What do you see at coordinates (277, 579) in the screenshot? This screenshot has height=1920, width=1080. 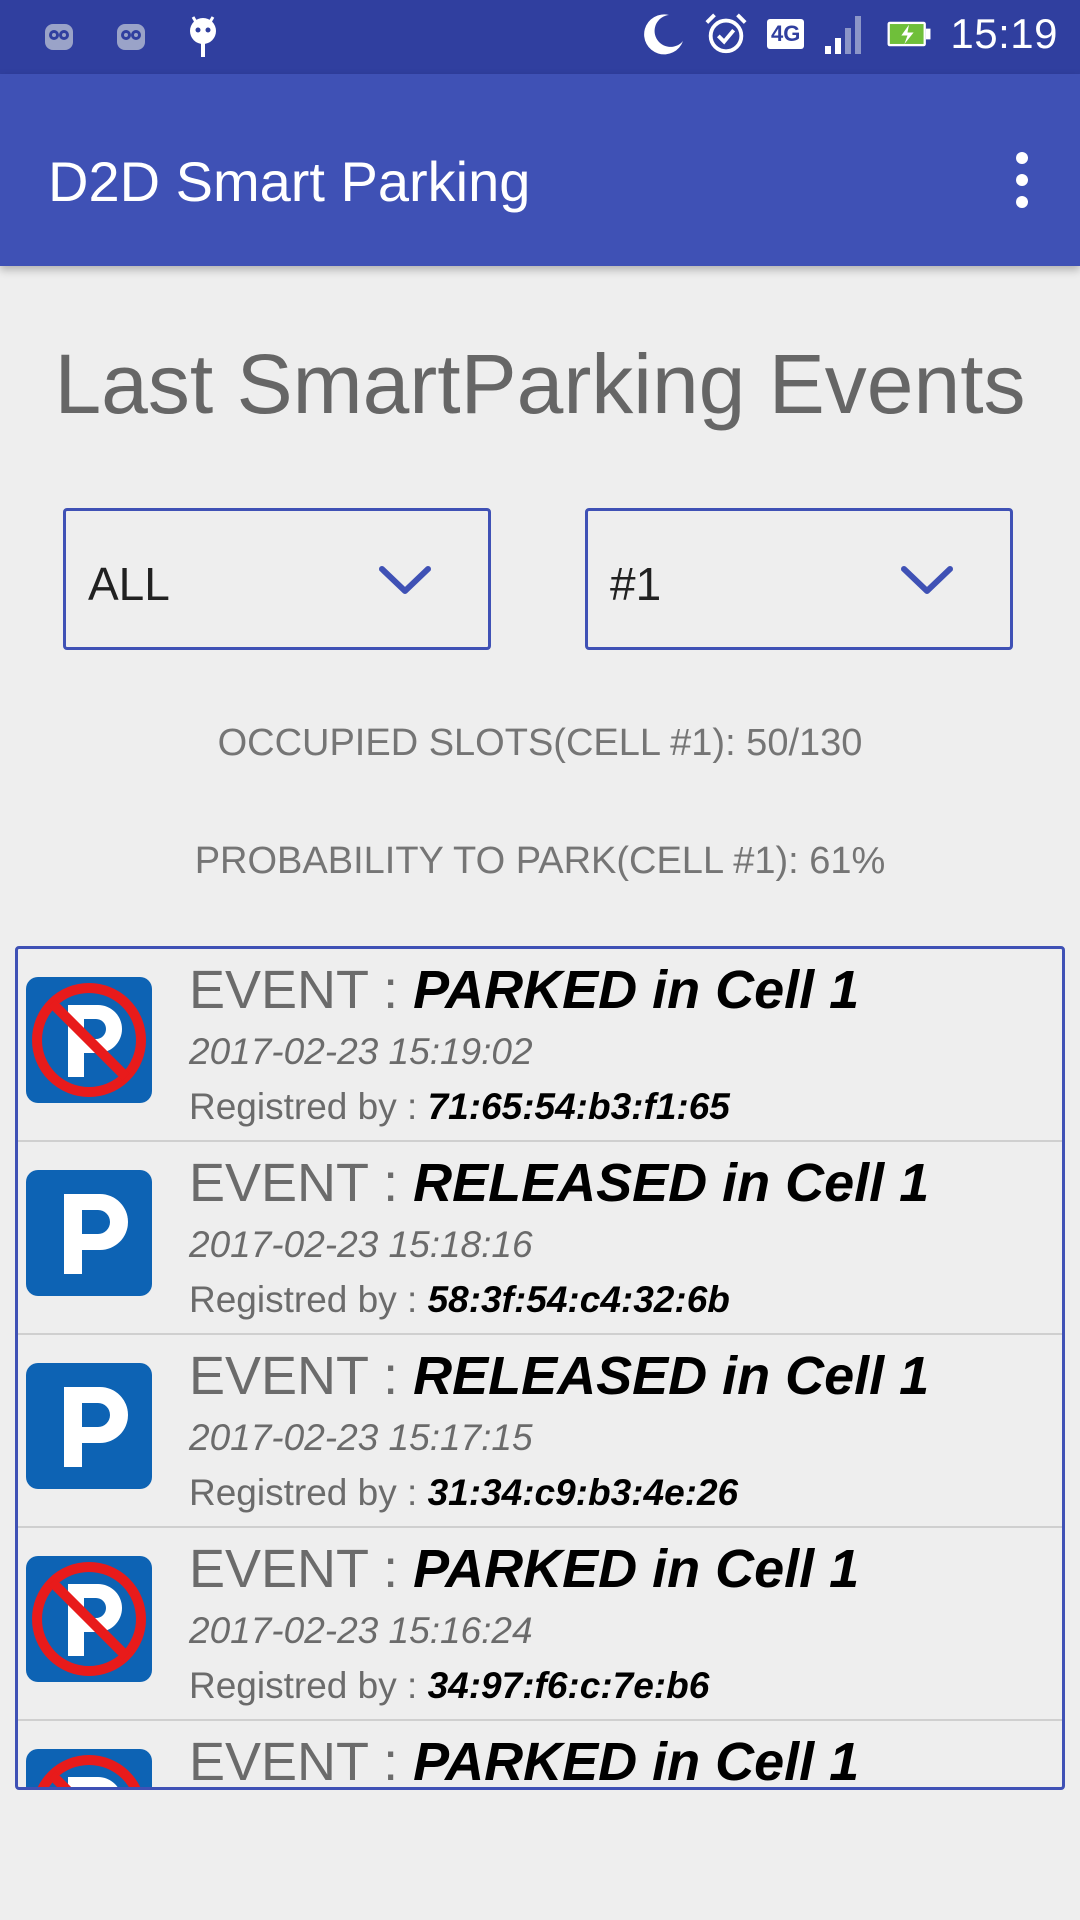 I see `event-type-dropdown: ALL` at bounding box center [277, 579].